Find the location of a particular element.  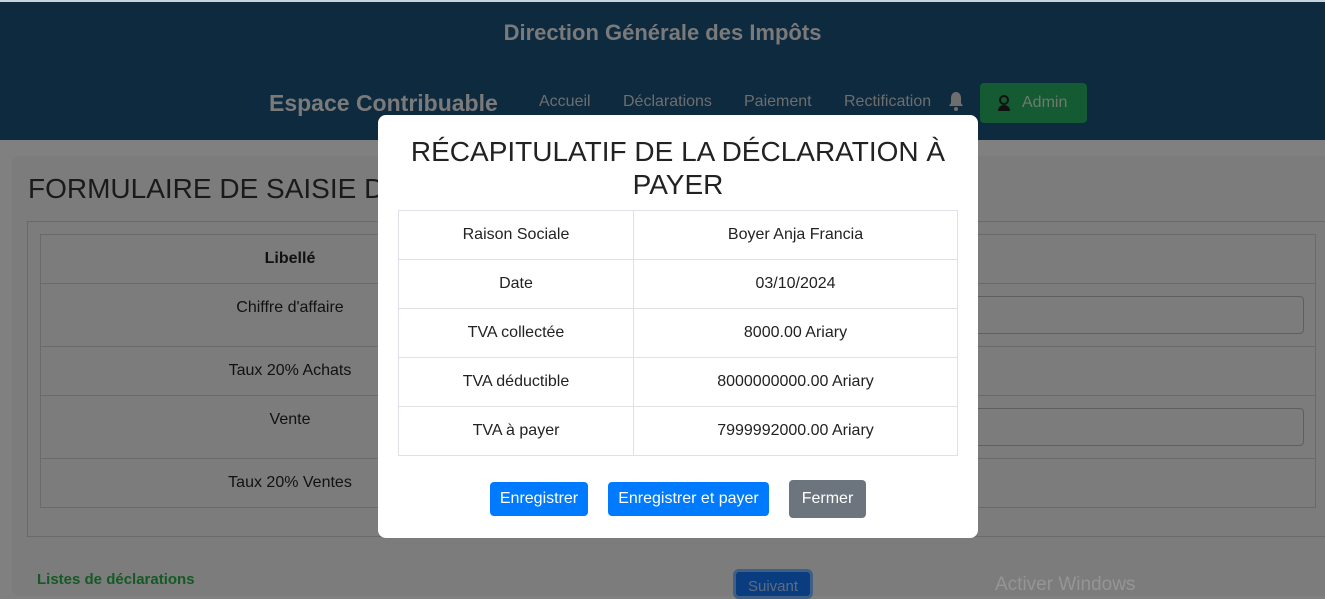

site-title: Direction Générale des Impôts is located at coordinates (662, 32).